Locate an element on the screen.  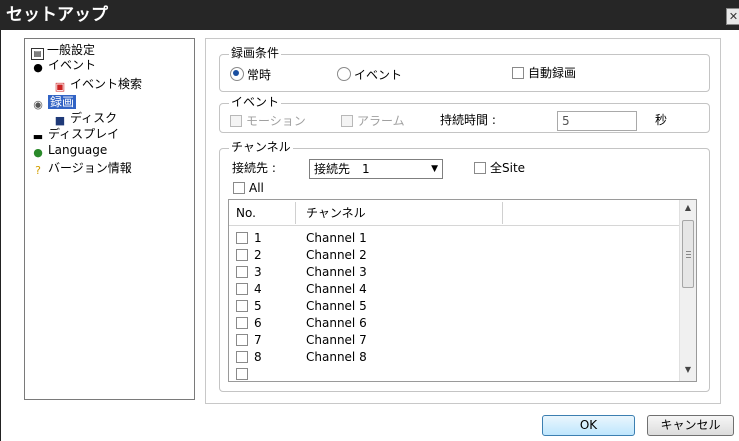
tree-item-language: ● Language is located at coordinates (69, 151).